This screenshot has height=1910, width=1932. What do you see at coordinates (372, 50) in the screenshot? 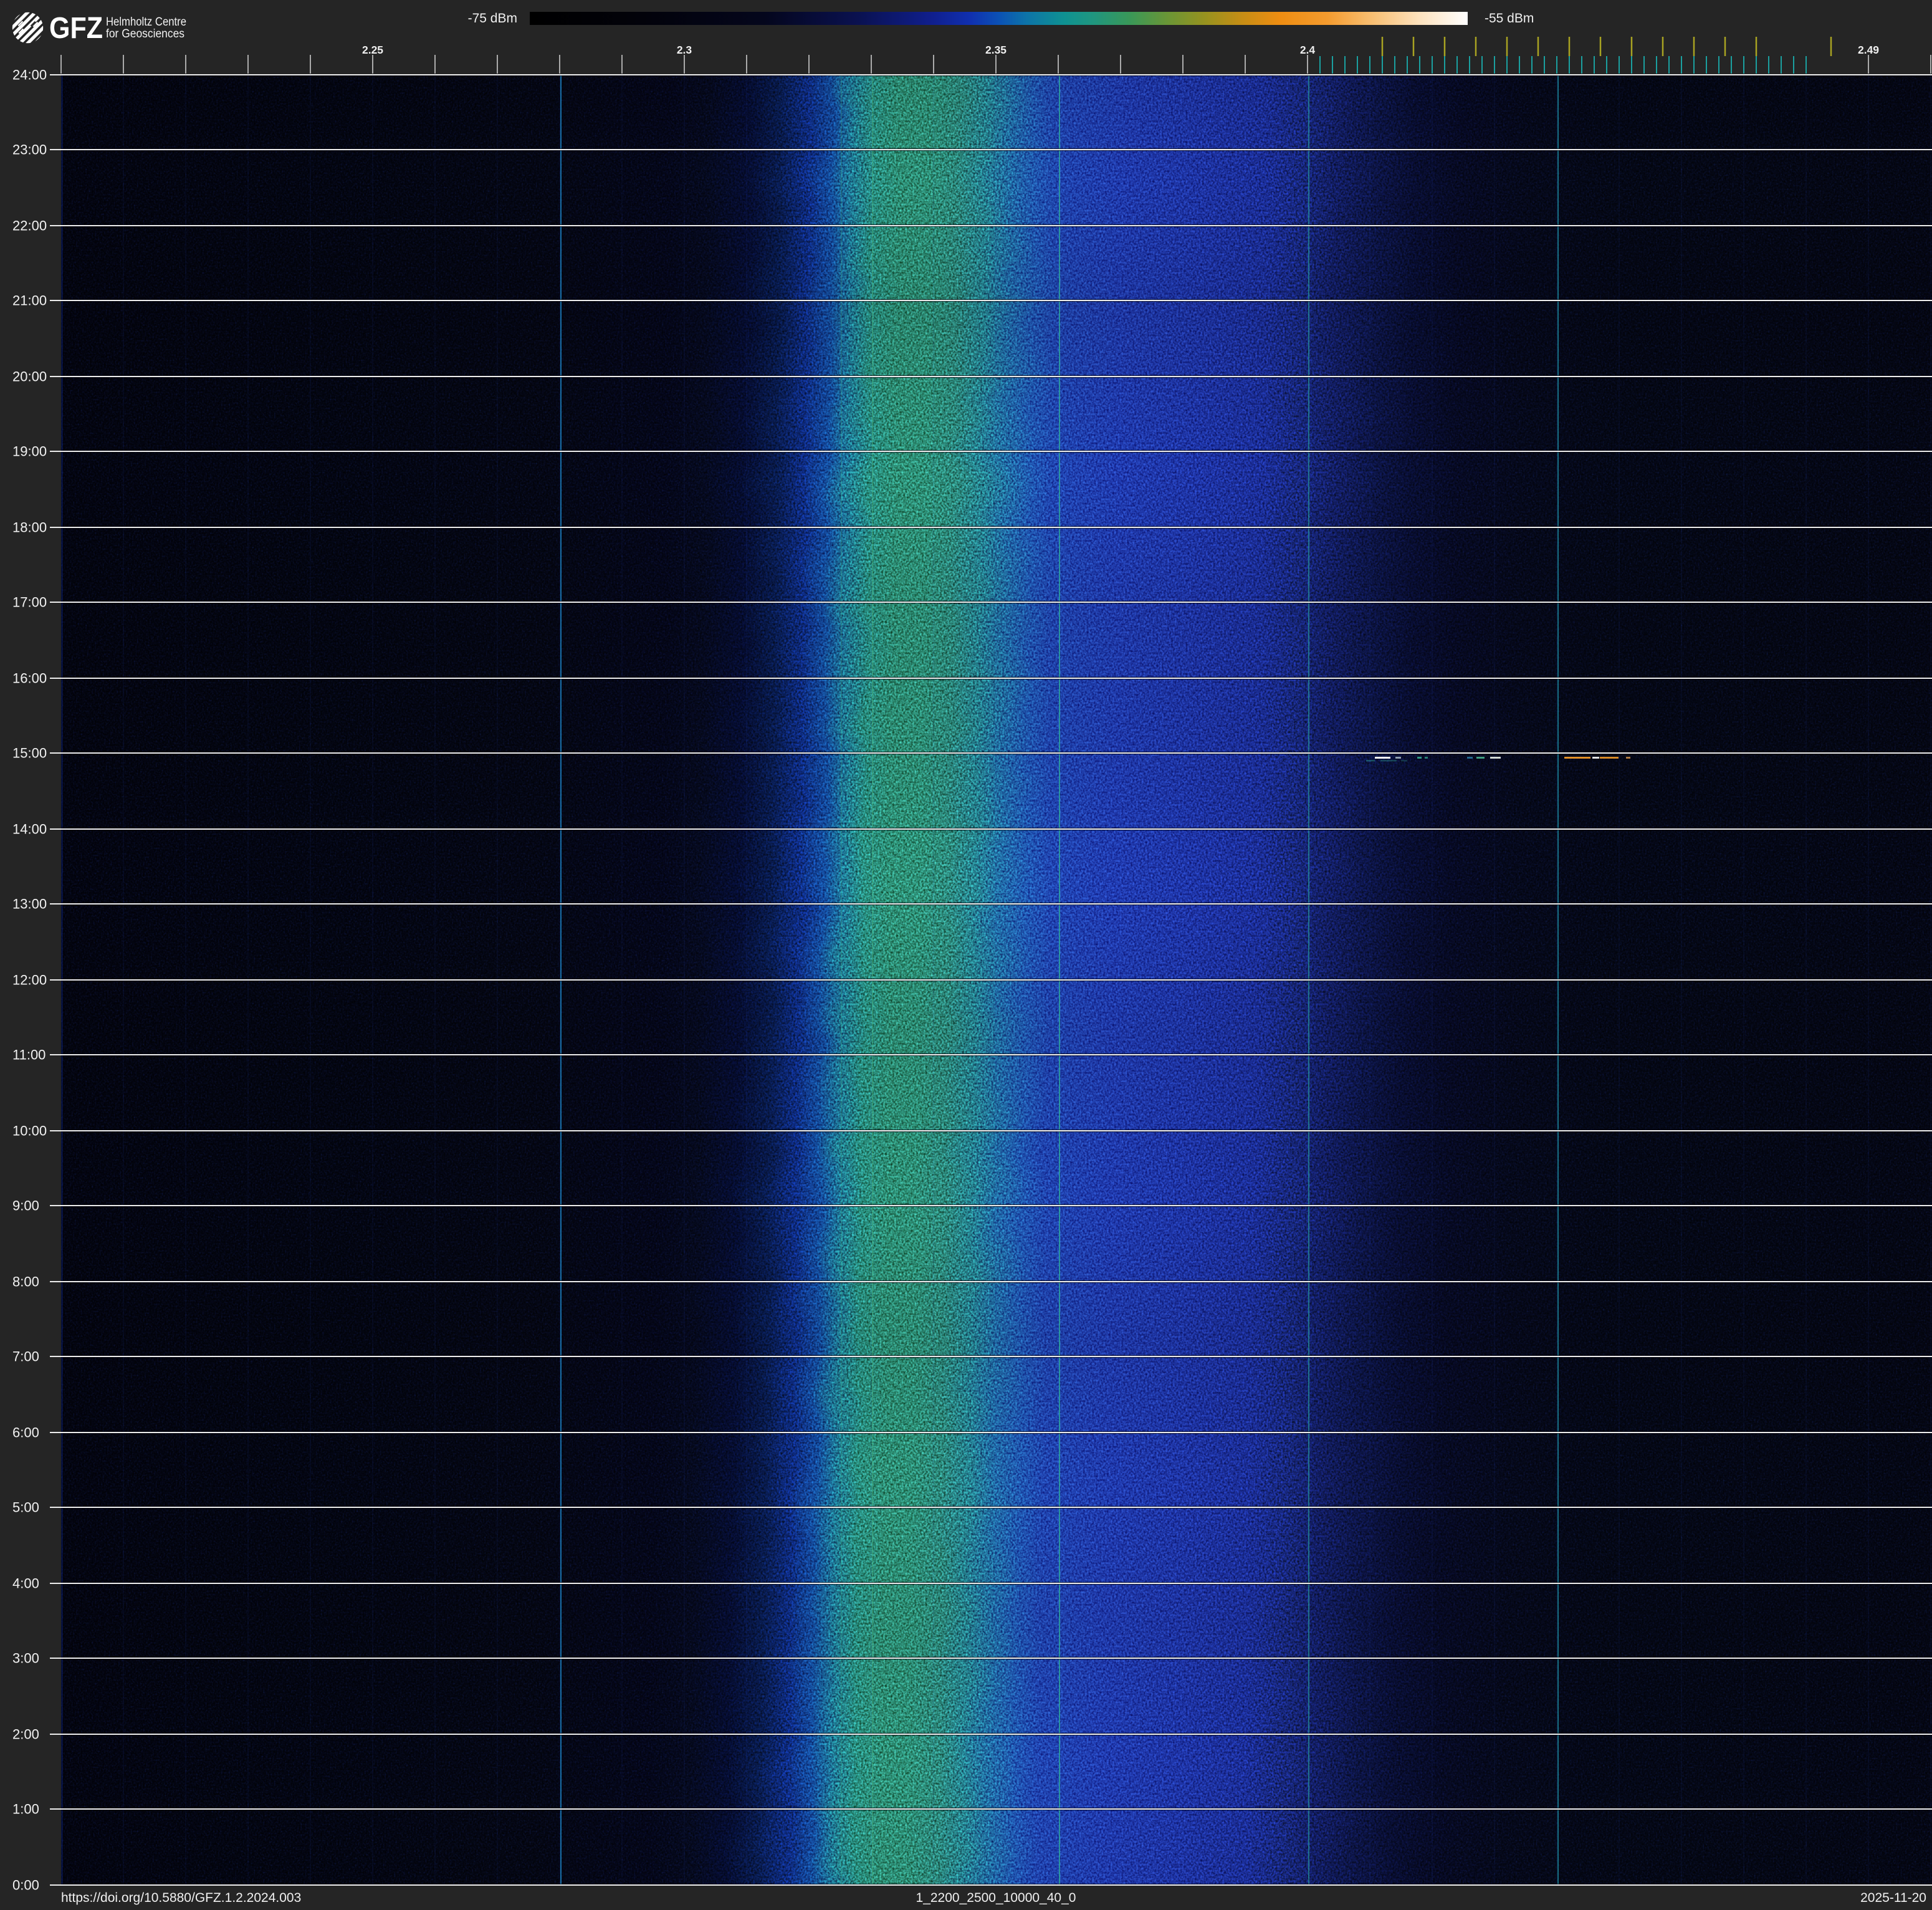
I see `svg-text: 2.25` at bounding box center [372, 50].